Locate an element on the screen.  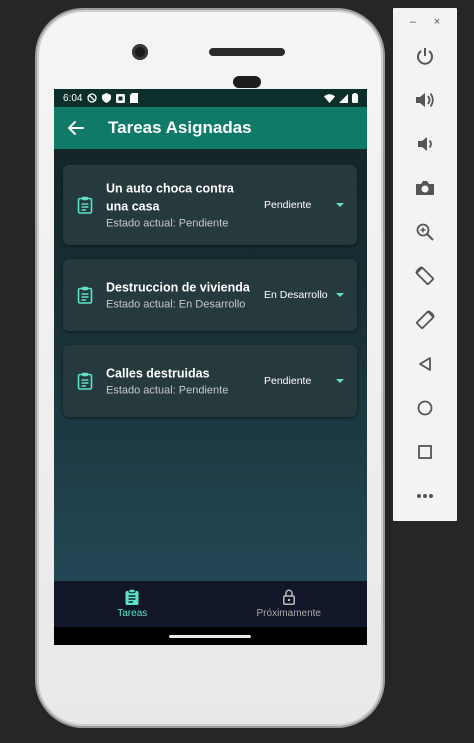
more-icon is located at coordinates (425, 496).